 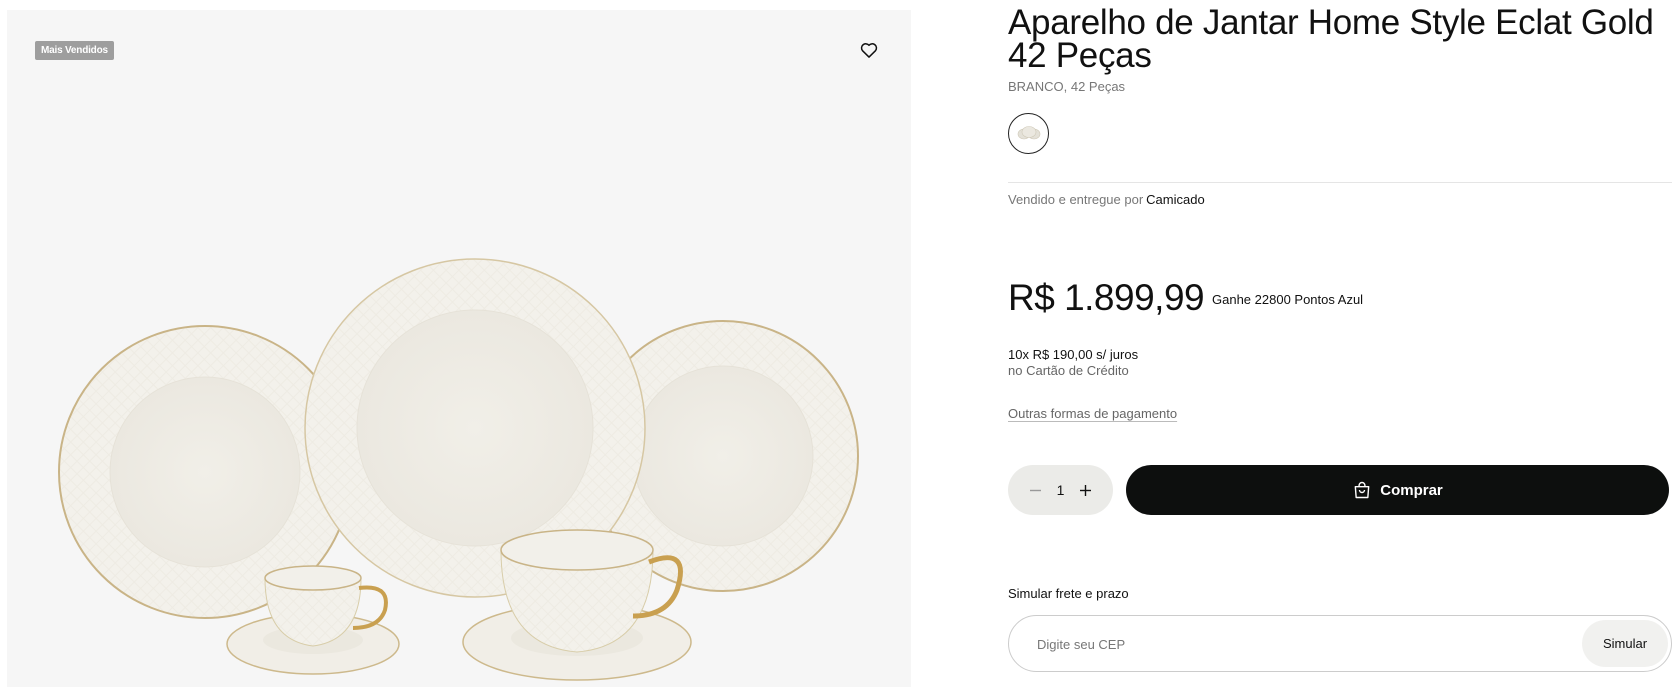 I want to click on simulate-shipping-button: Simular, so click(x=1625, y=643).